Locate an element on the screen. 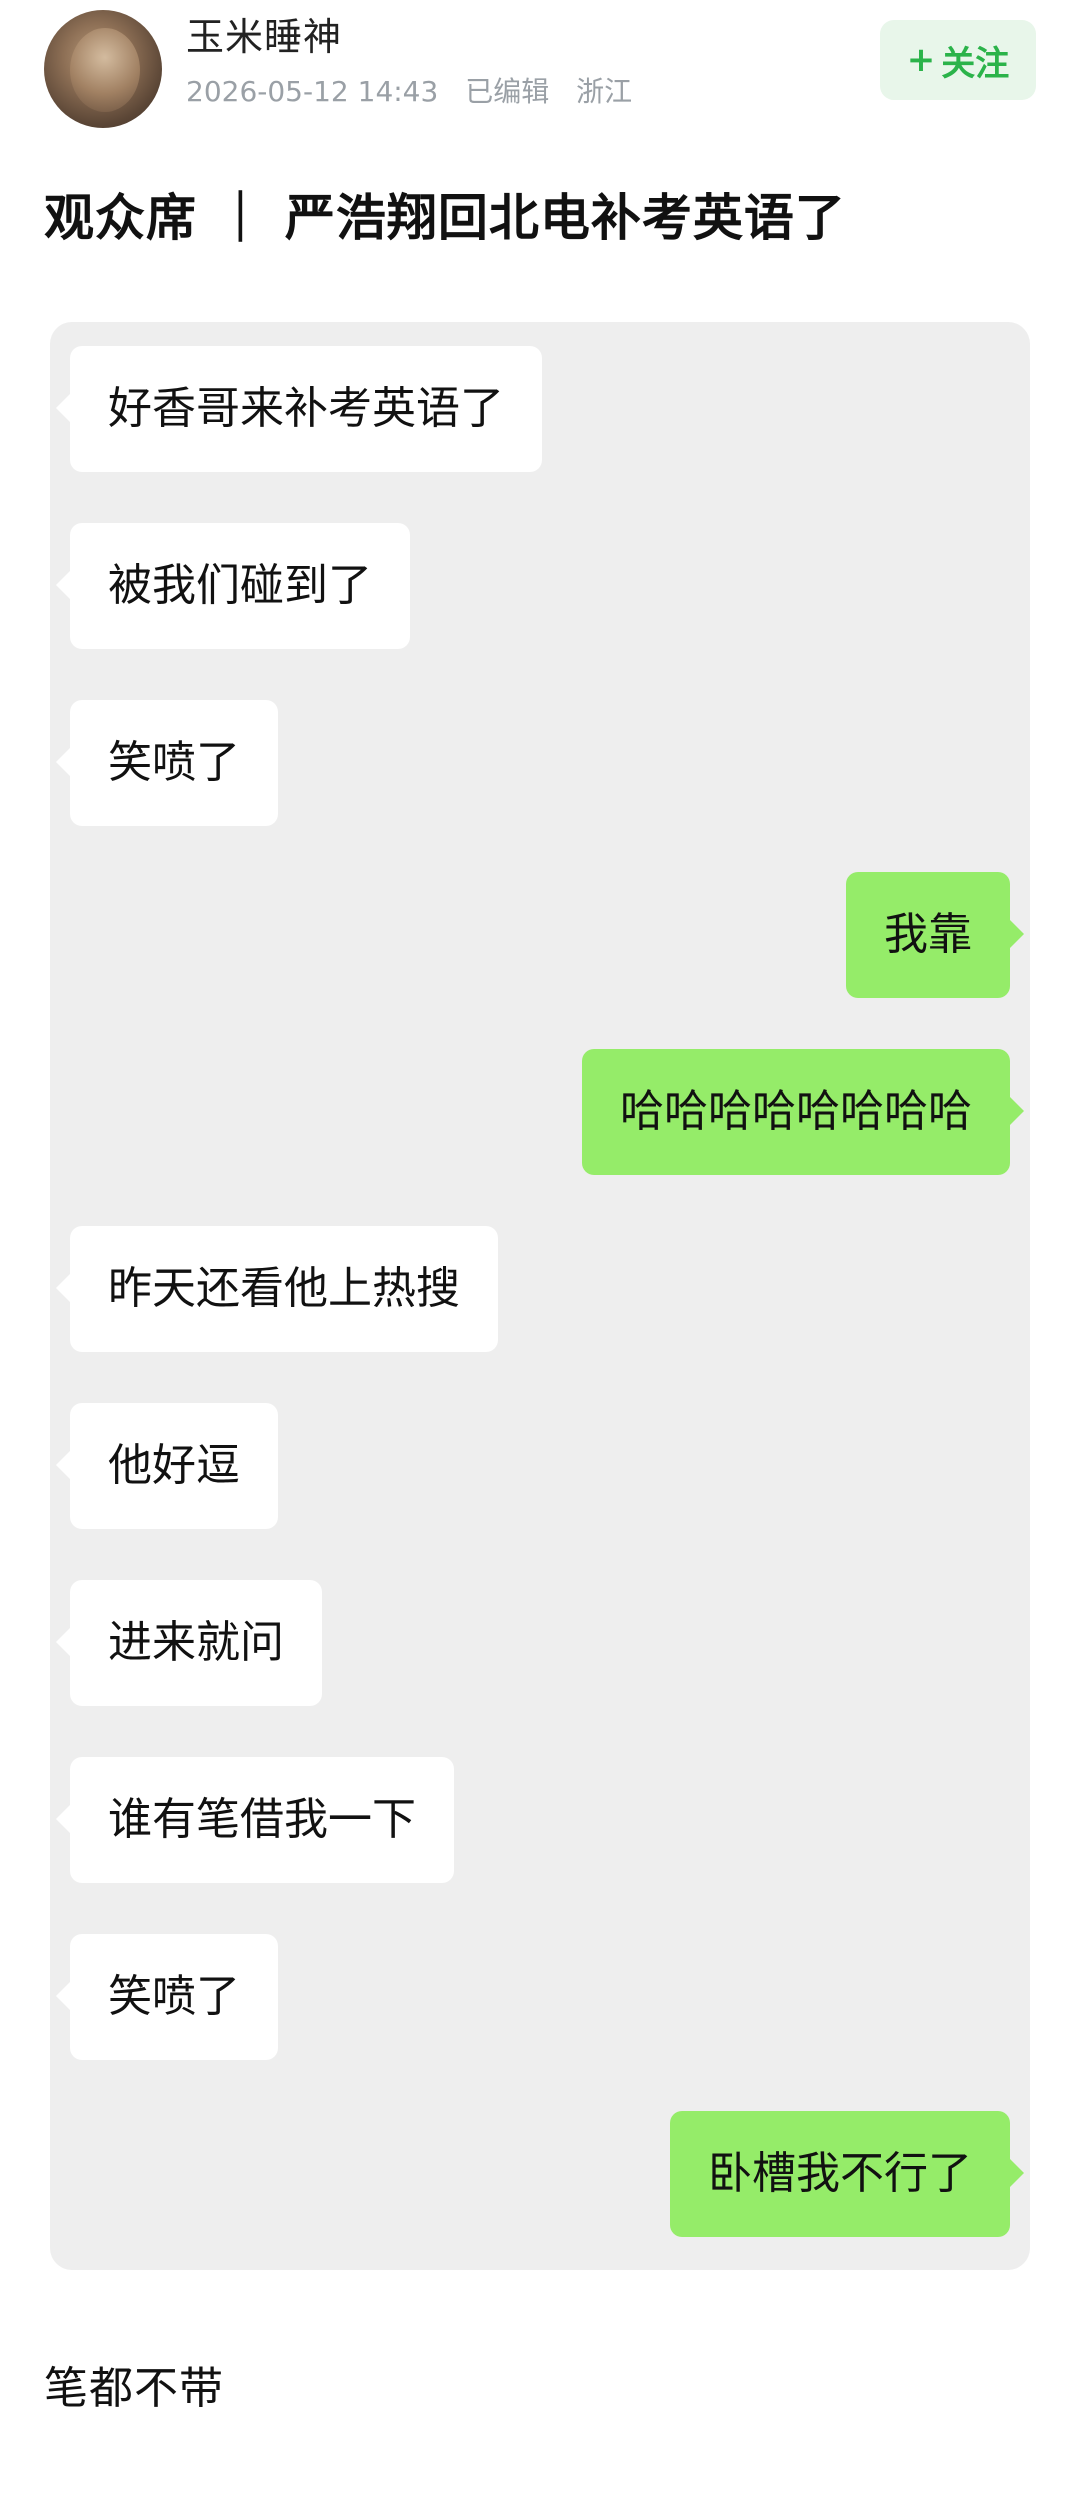 The height and width of the screenshot is (2503, 1080). avatar is located at coordinates (103, 69).